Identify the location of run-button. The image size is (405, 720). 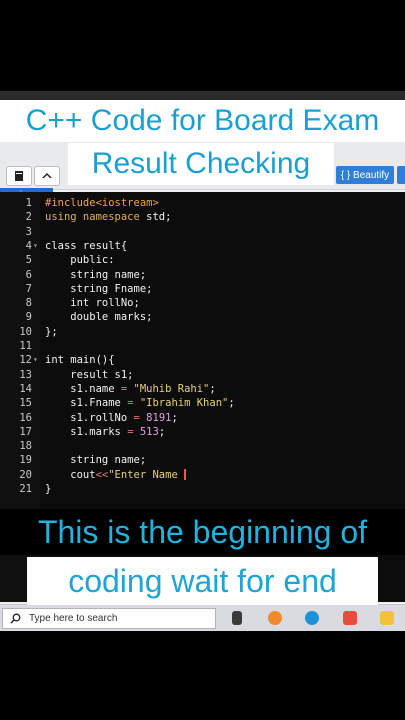
(47, 176).